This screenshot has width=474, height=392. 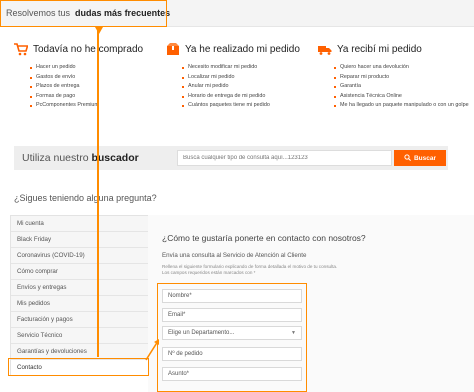 I want to click on faq-link: Anular mi pedido, so click(x=241, y=87).